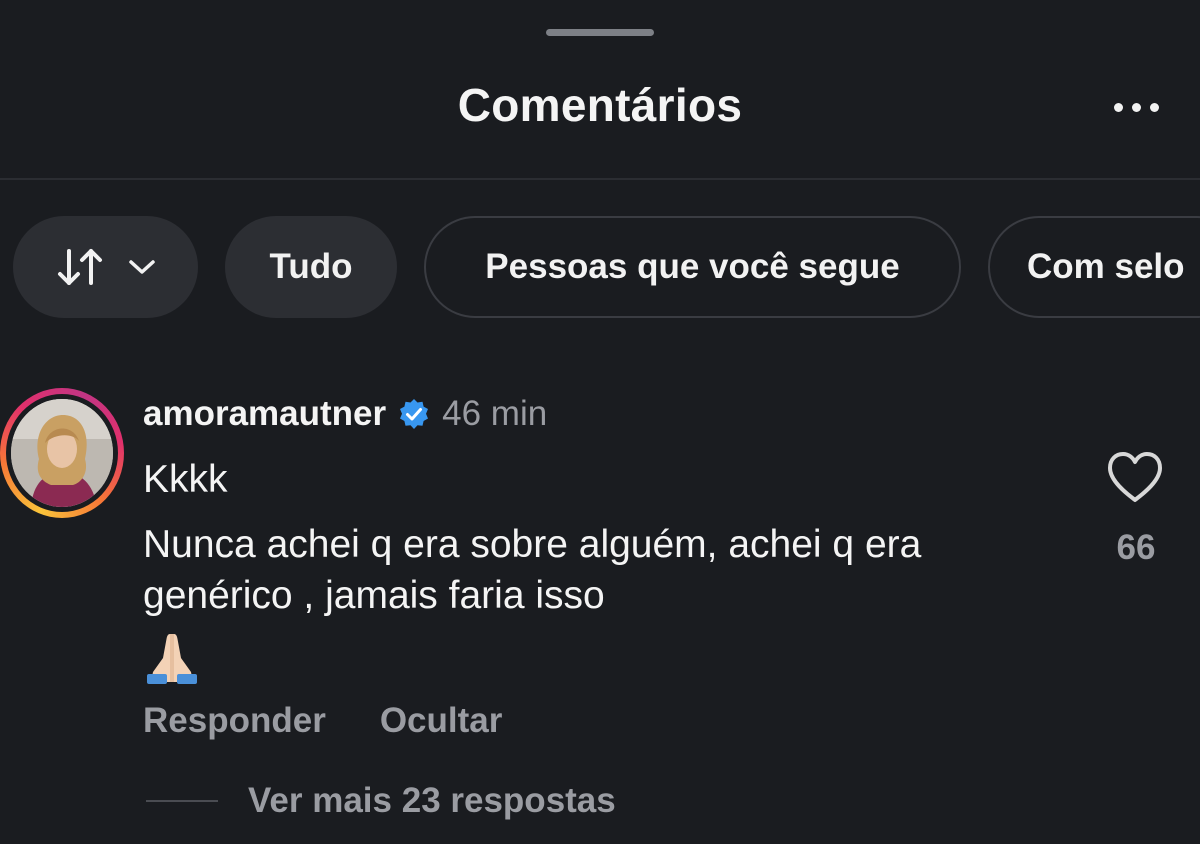 Image resolution: width=1200 pixels, height=844 pixels. What do you see at coordinates (1094, 267) in the screenshot?
I see `filter-chip-verified: Com selo` at bounding box center [1094, 267].